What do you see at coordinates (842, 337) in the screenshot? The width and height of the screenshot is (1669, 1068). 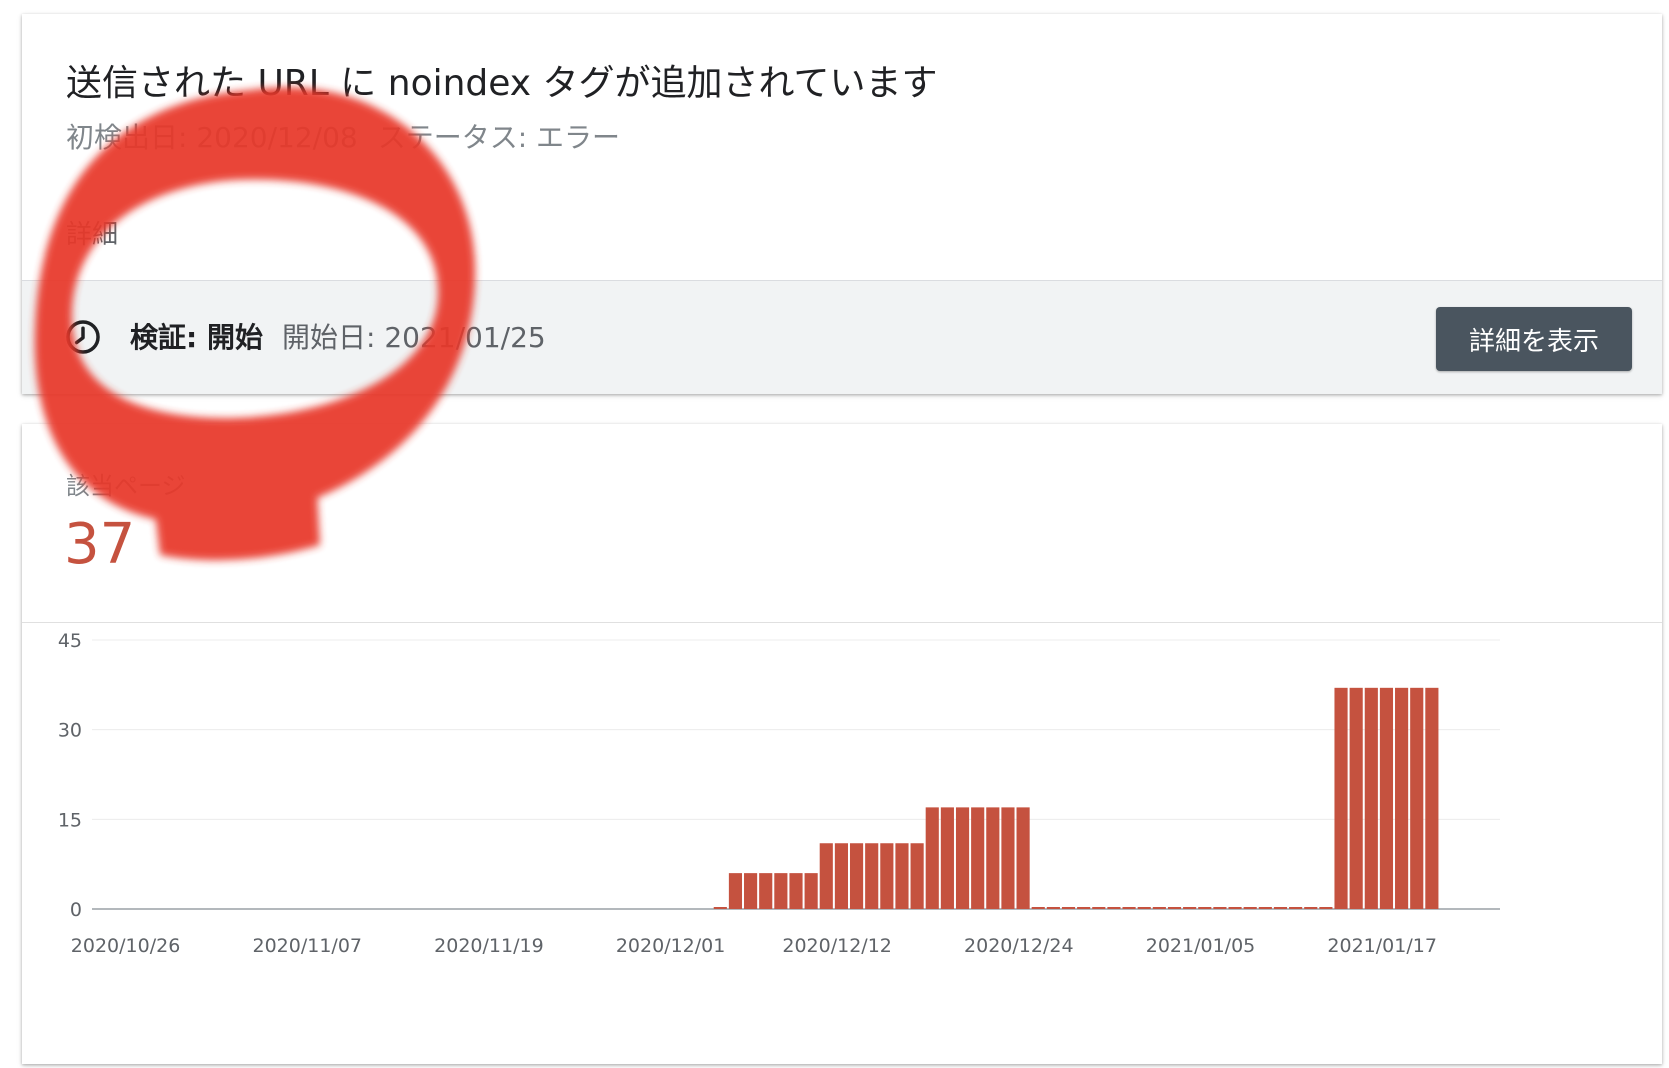 I see `validation-bar: 検証: 開始 開始日: 2021/01/25 詳細を表示` at bounding box center [842, 337].